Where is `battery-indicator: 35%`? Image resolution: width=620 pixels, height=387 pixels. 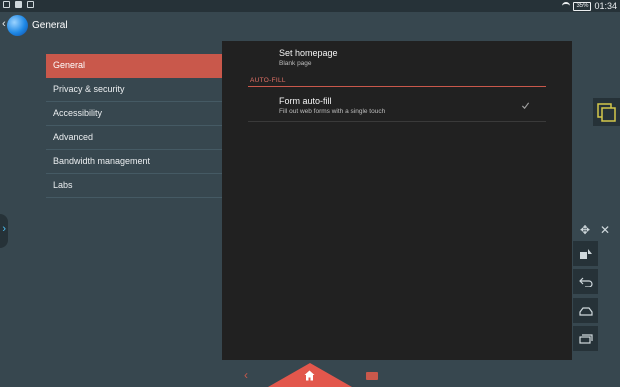 battery-indicator: 35% is located at coordinates (582, 6).